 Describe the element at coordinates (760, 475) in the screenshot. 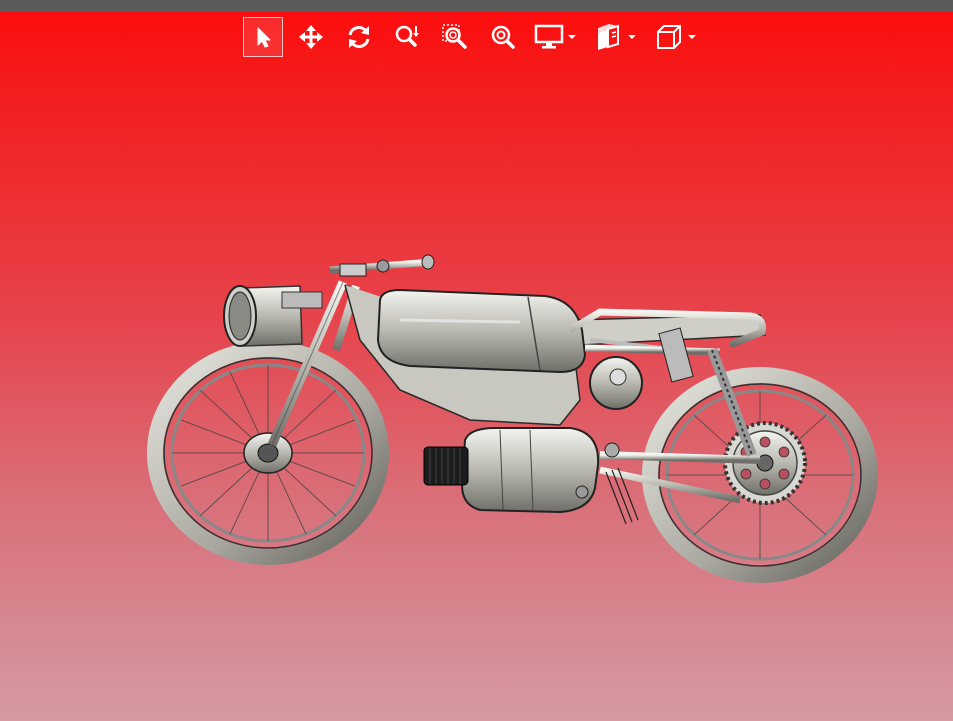

I see `rear-wheel` at that location.